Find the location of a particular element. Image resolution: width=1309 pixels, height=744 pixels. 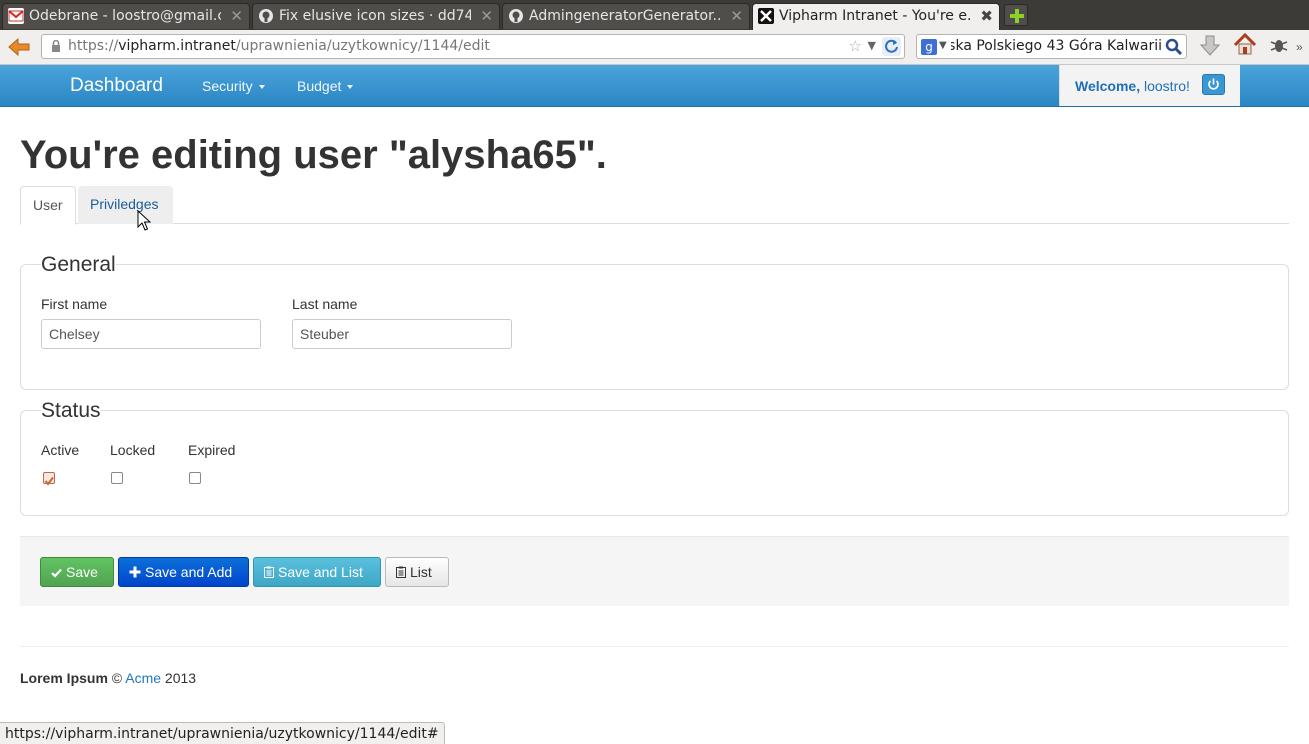

status-legend: Status is located at coordinates (71, 411).